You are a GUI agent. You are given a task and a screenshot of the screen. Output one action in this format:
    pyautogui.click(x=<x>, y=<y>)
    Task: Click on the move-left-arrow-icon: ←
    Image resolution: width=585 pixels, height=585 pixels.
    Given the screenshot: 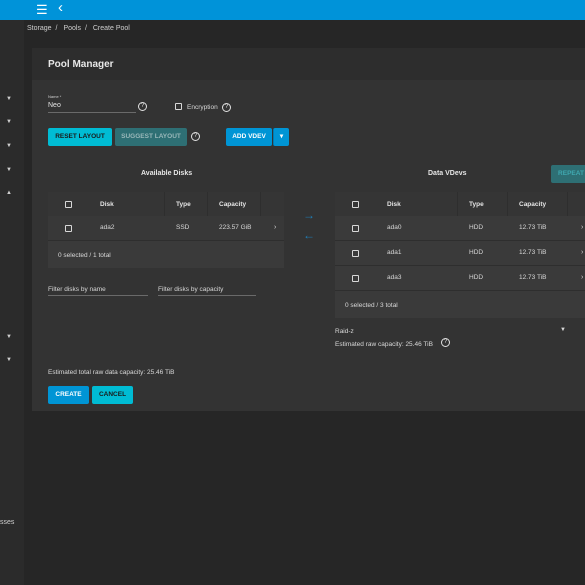 What is the action you would take?
    pyautogui.click(x=309, y=235)
    